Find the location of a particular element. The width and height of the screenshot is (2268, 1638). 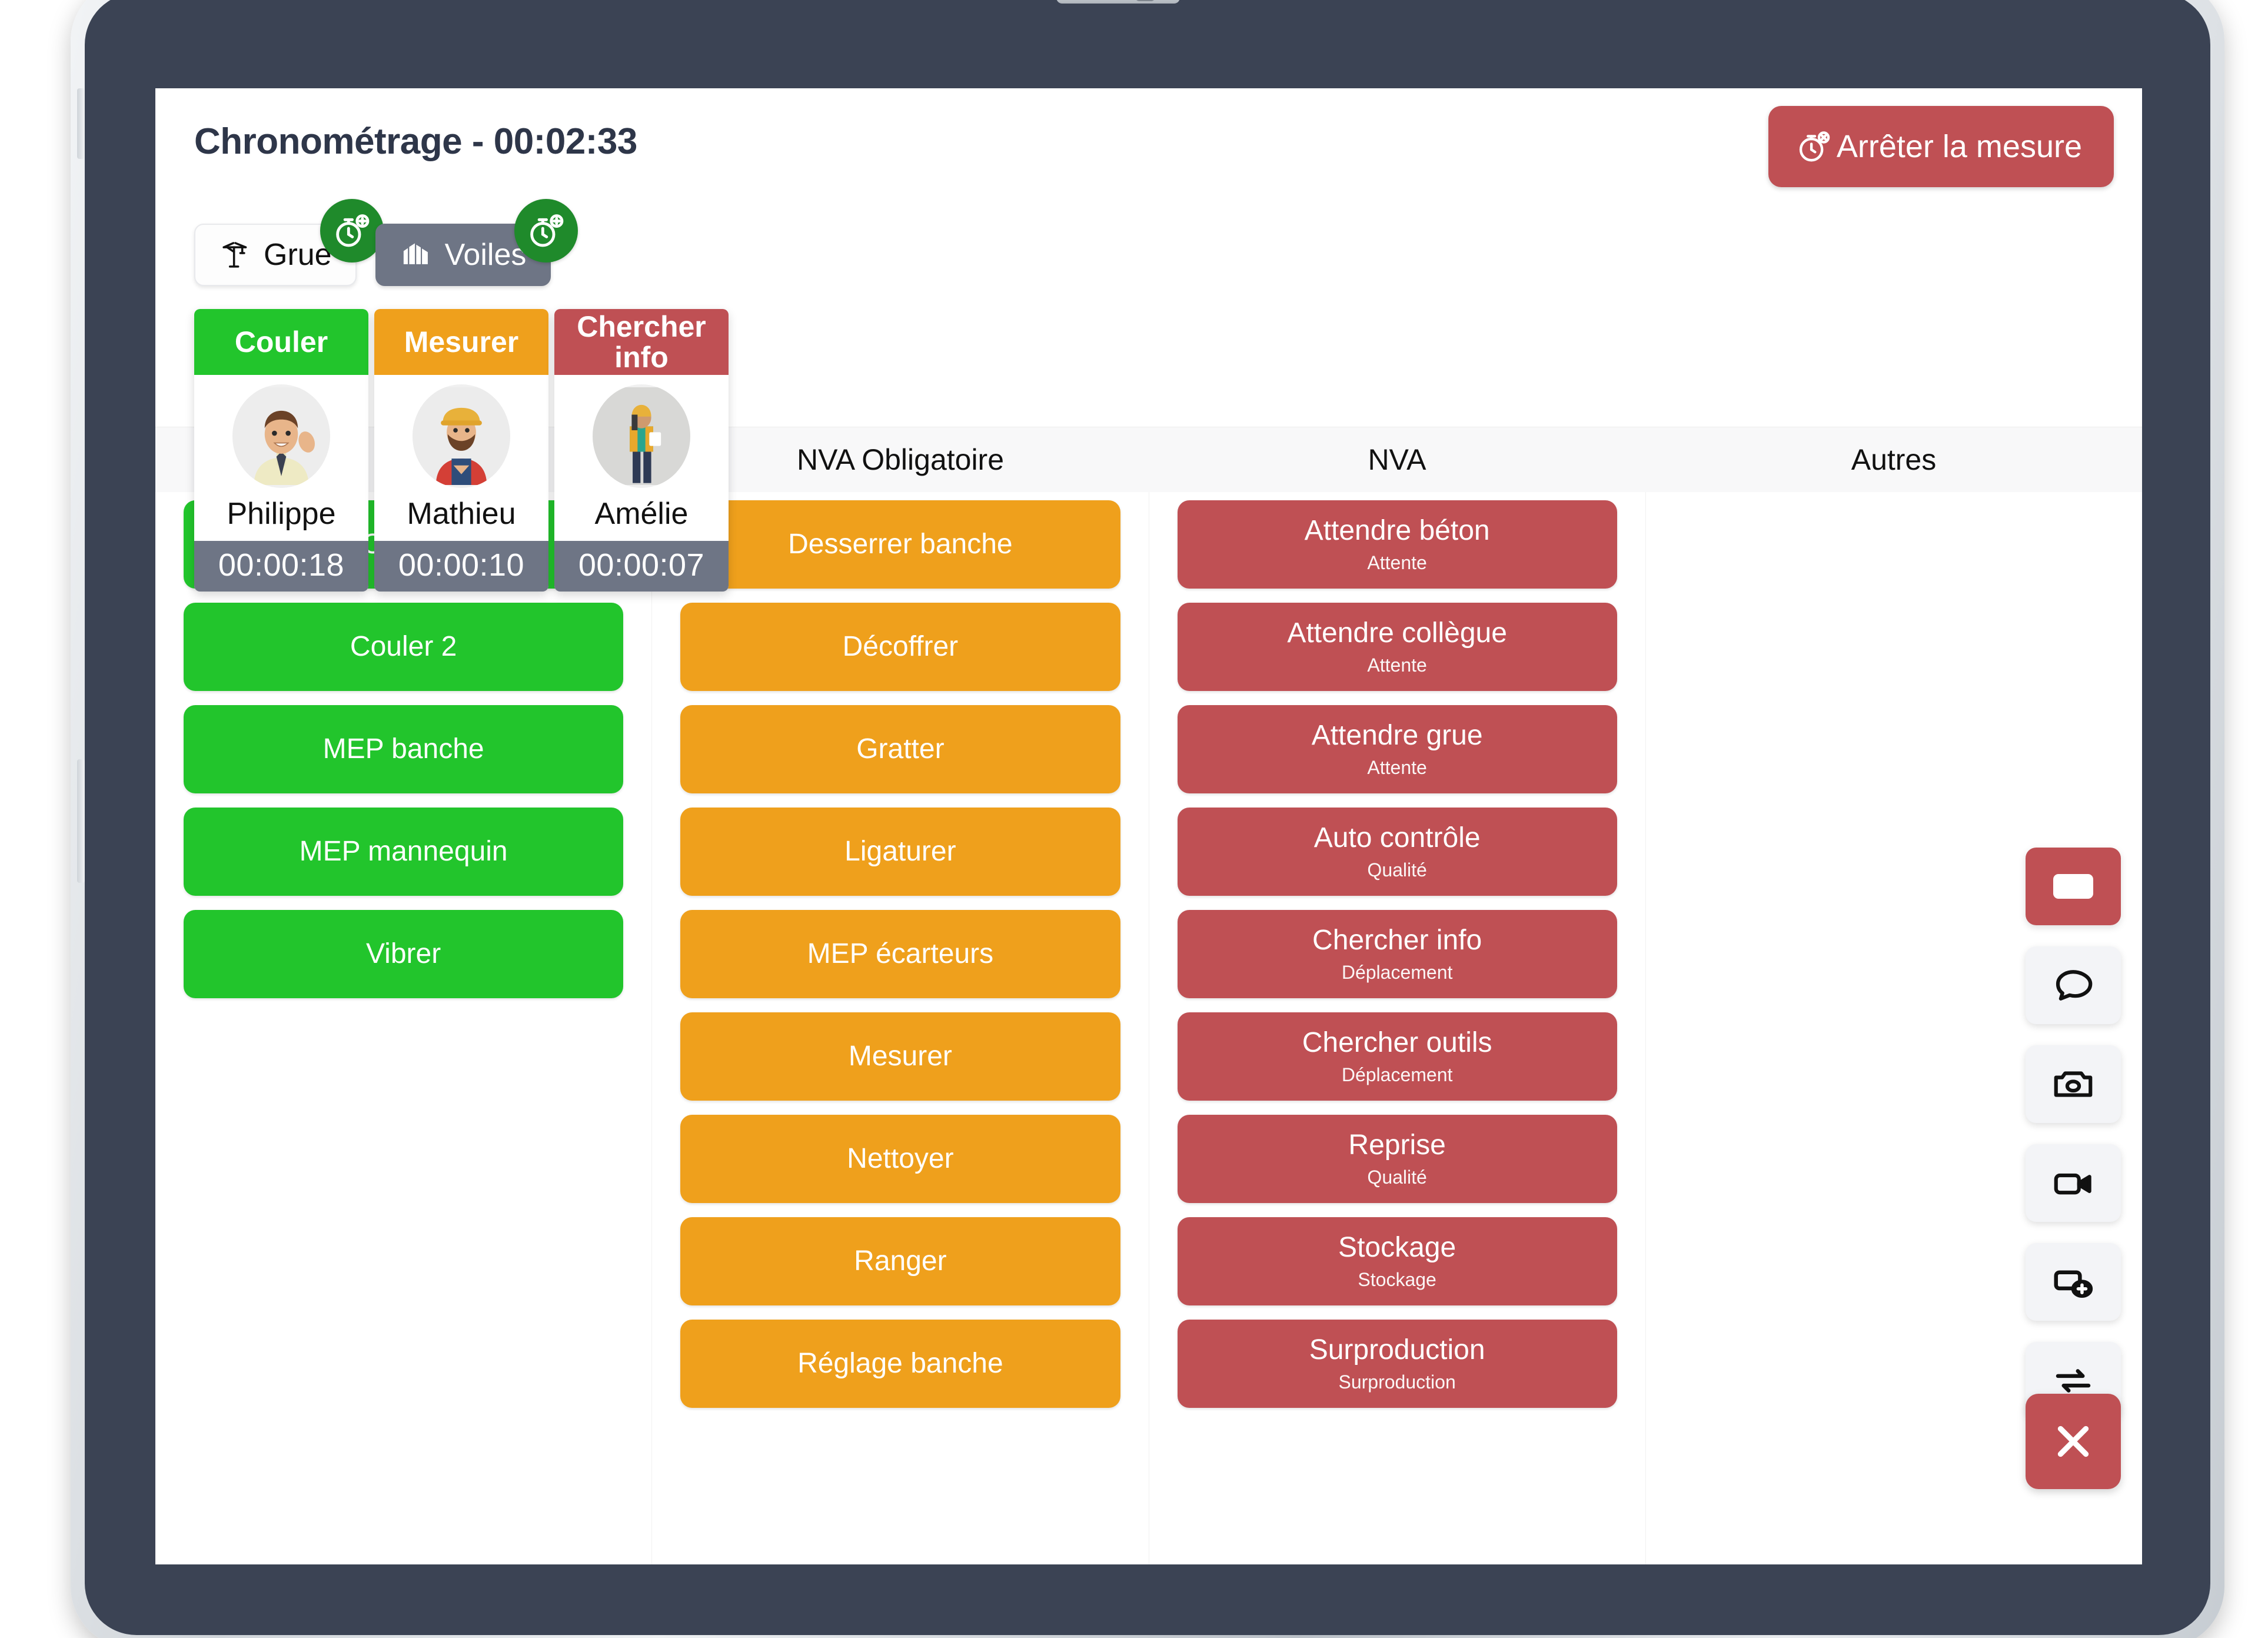

tab-wrap-voiles: Voiles is located at coordinates (476, 242).